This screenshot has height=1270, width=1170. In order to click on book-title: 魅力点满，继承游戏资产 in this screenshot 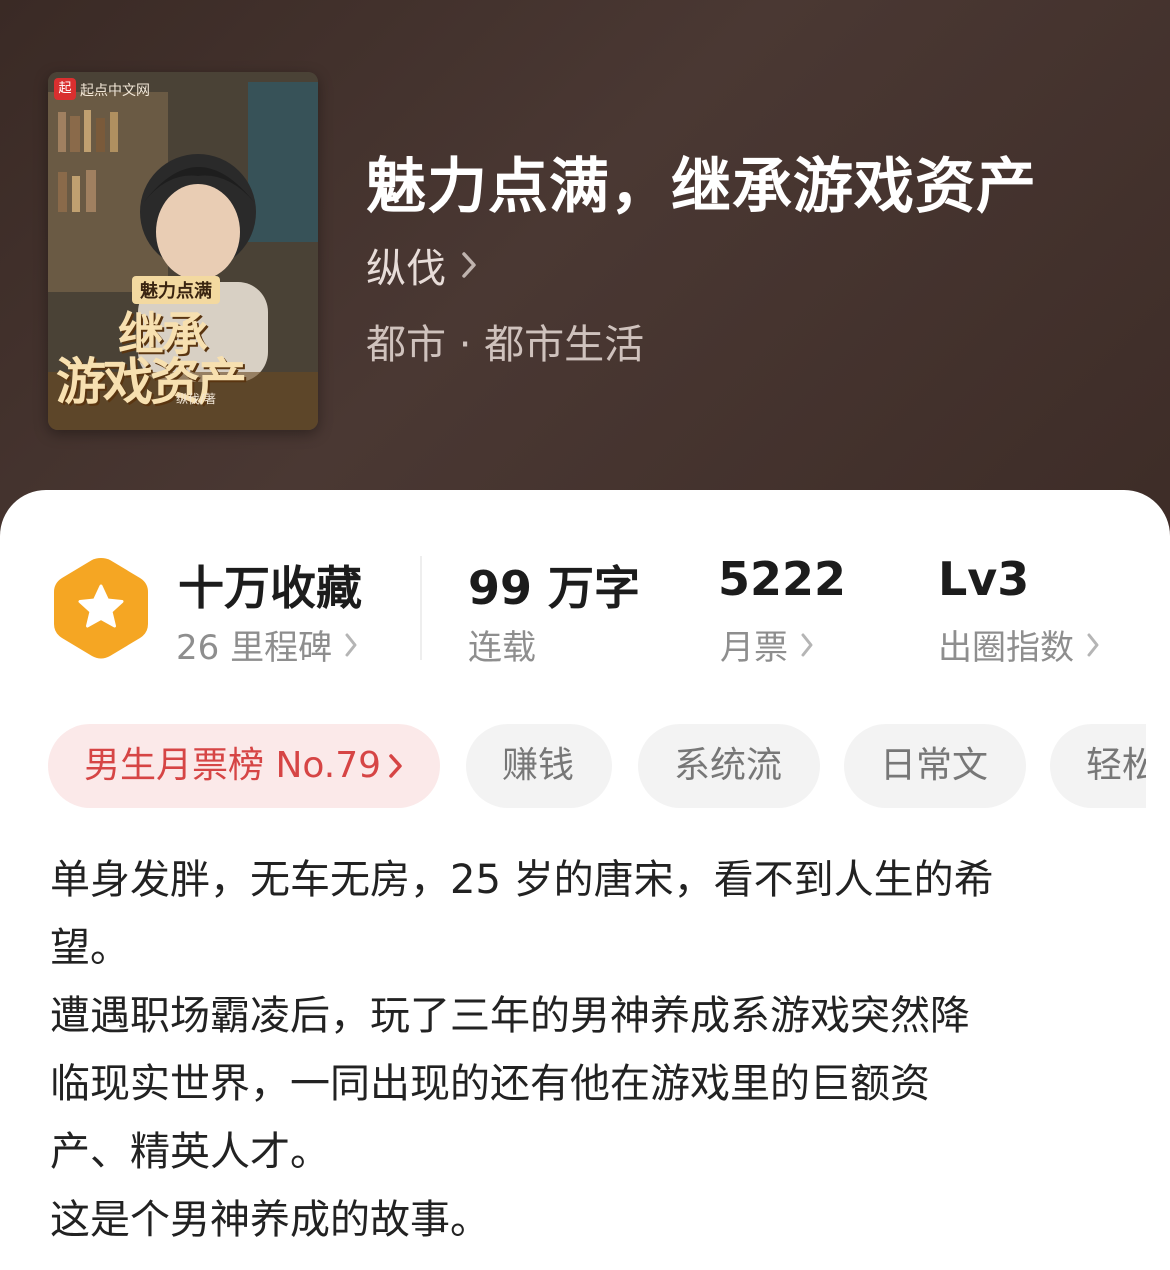, I will do `click(701, 187)`.